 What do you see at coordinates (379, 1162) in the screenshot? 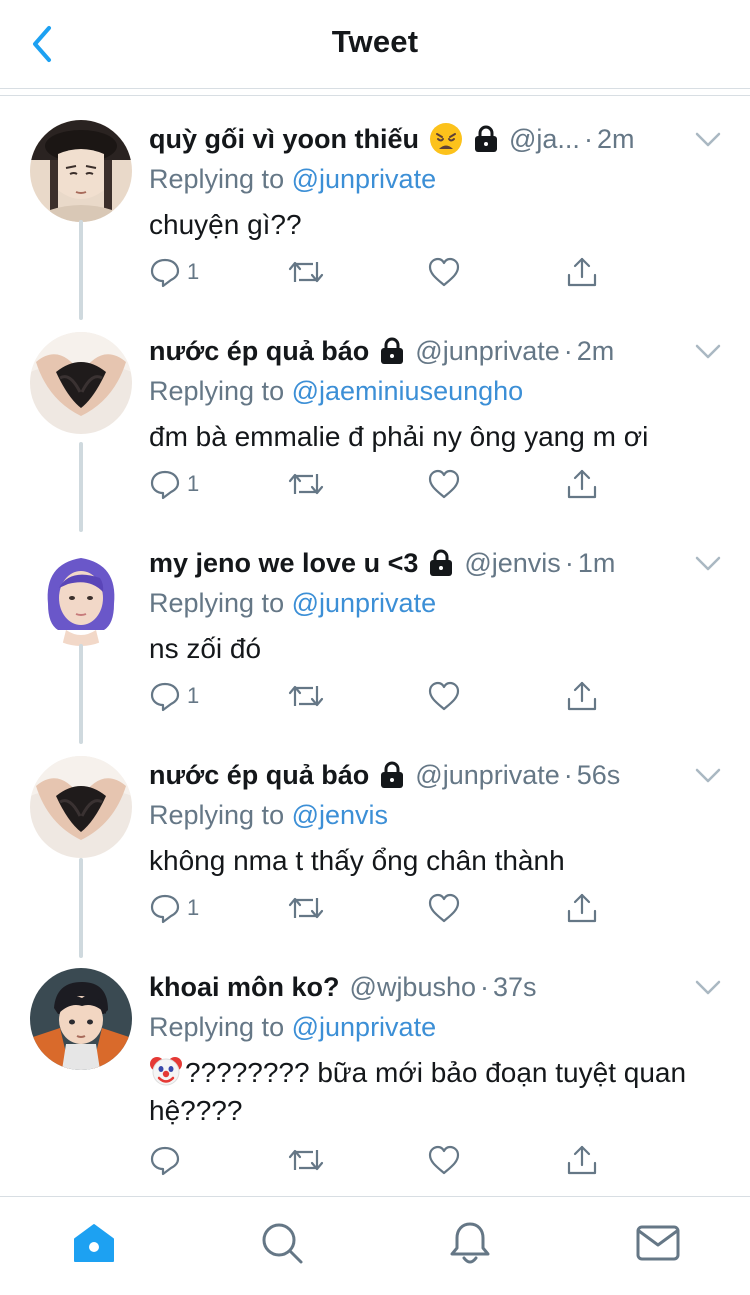
I see `tweet-actions` at bounding box center [379, 1162].